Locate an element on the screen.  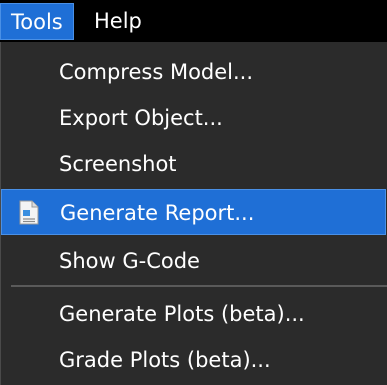
menu-bar: Tools Help is located at coordinates (193, 21).